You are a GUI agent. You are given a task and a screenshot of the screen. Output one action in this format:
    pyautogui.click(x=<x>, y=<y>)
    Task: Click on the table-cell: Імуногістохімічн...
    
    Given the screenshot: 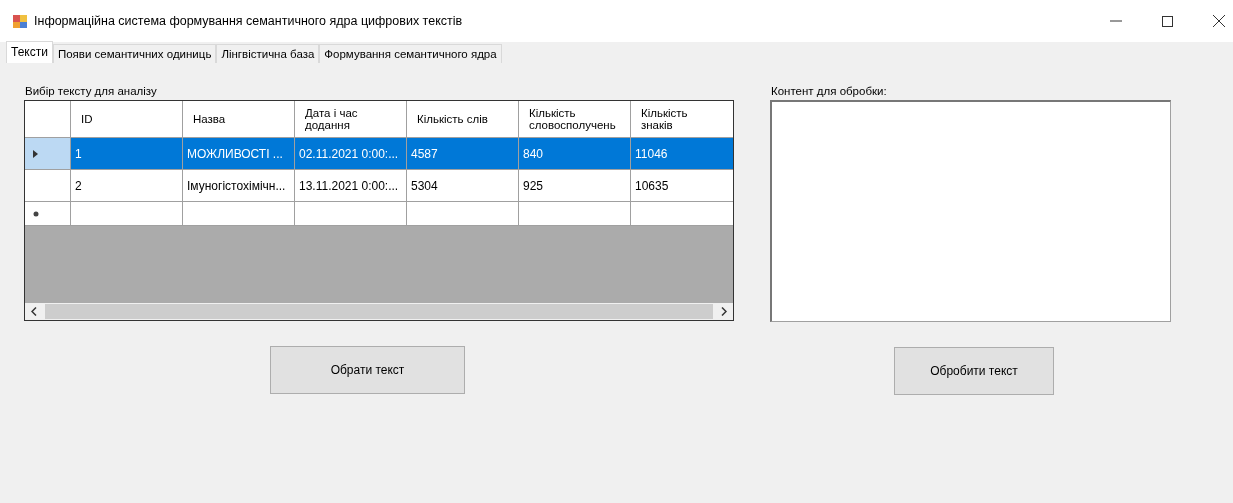 What is the action you would take?
    pyautogui.click(x=239, y=186)
    